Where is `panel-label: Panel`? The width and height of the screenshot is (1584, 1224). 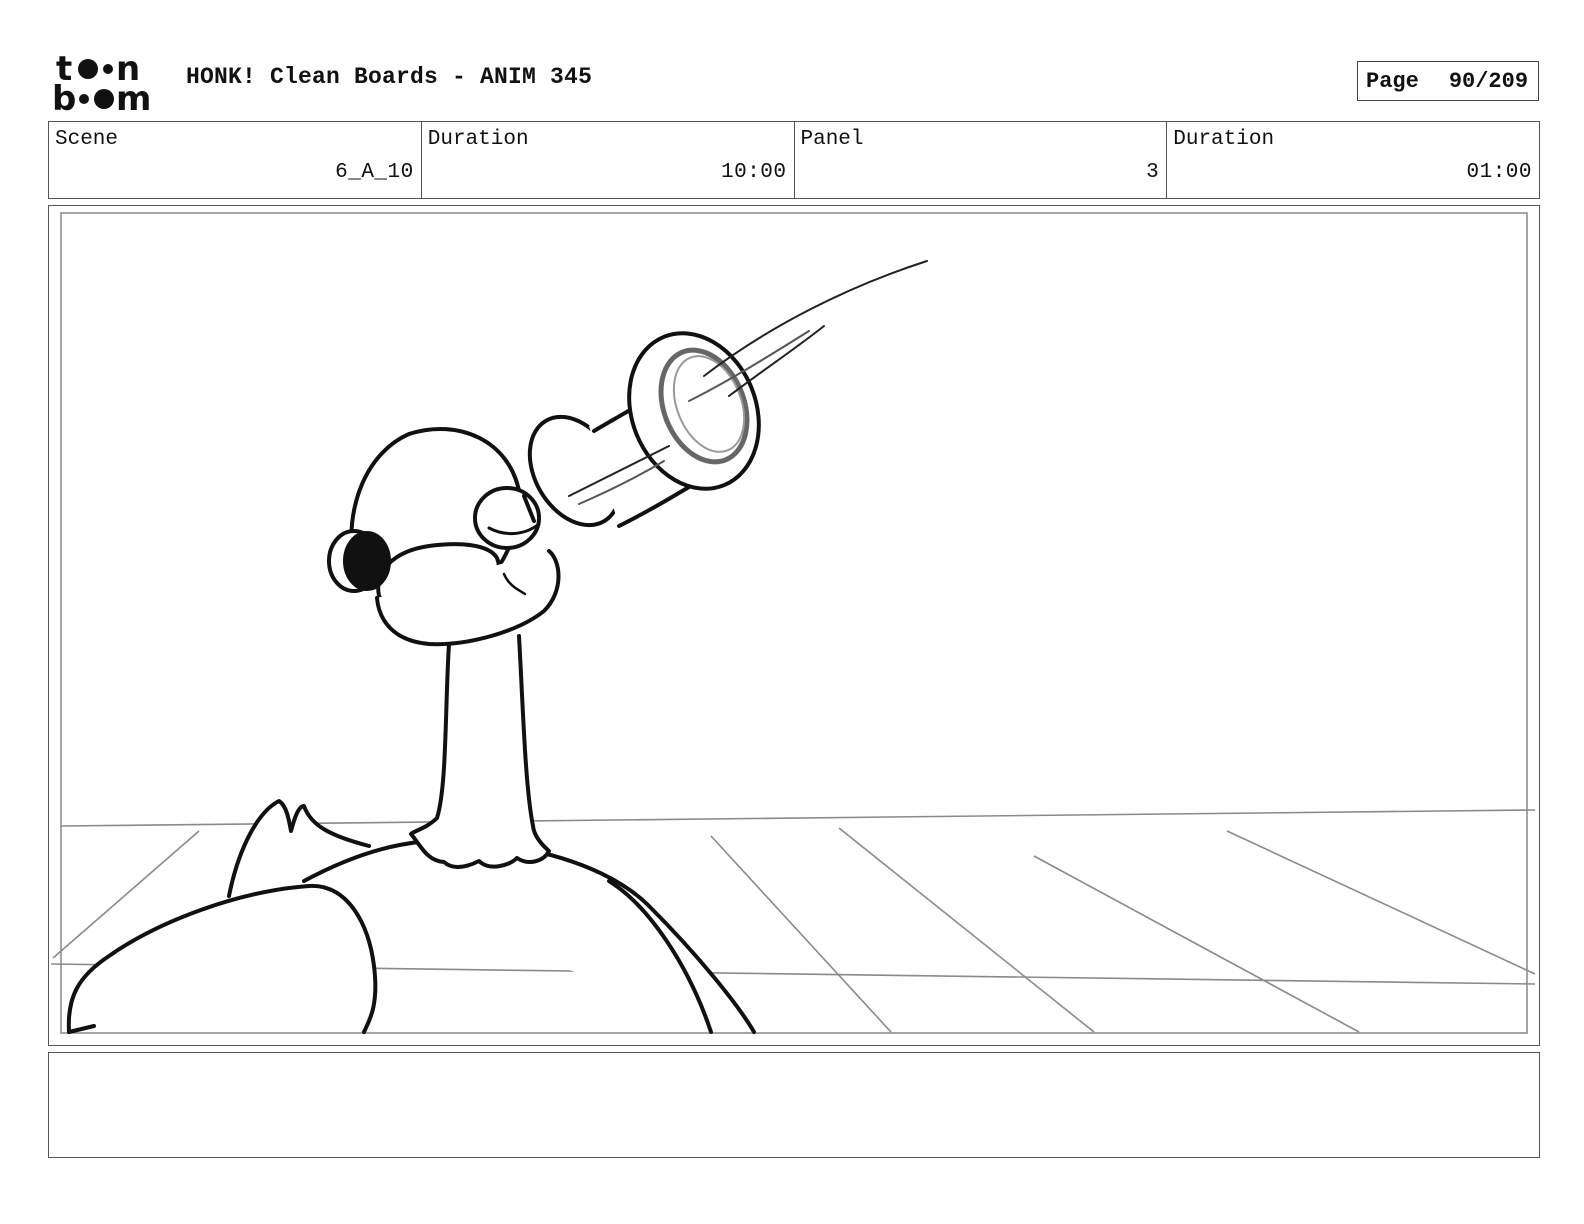 panel-label: Panel is located at coordinates (832, 139).